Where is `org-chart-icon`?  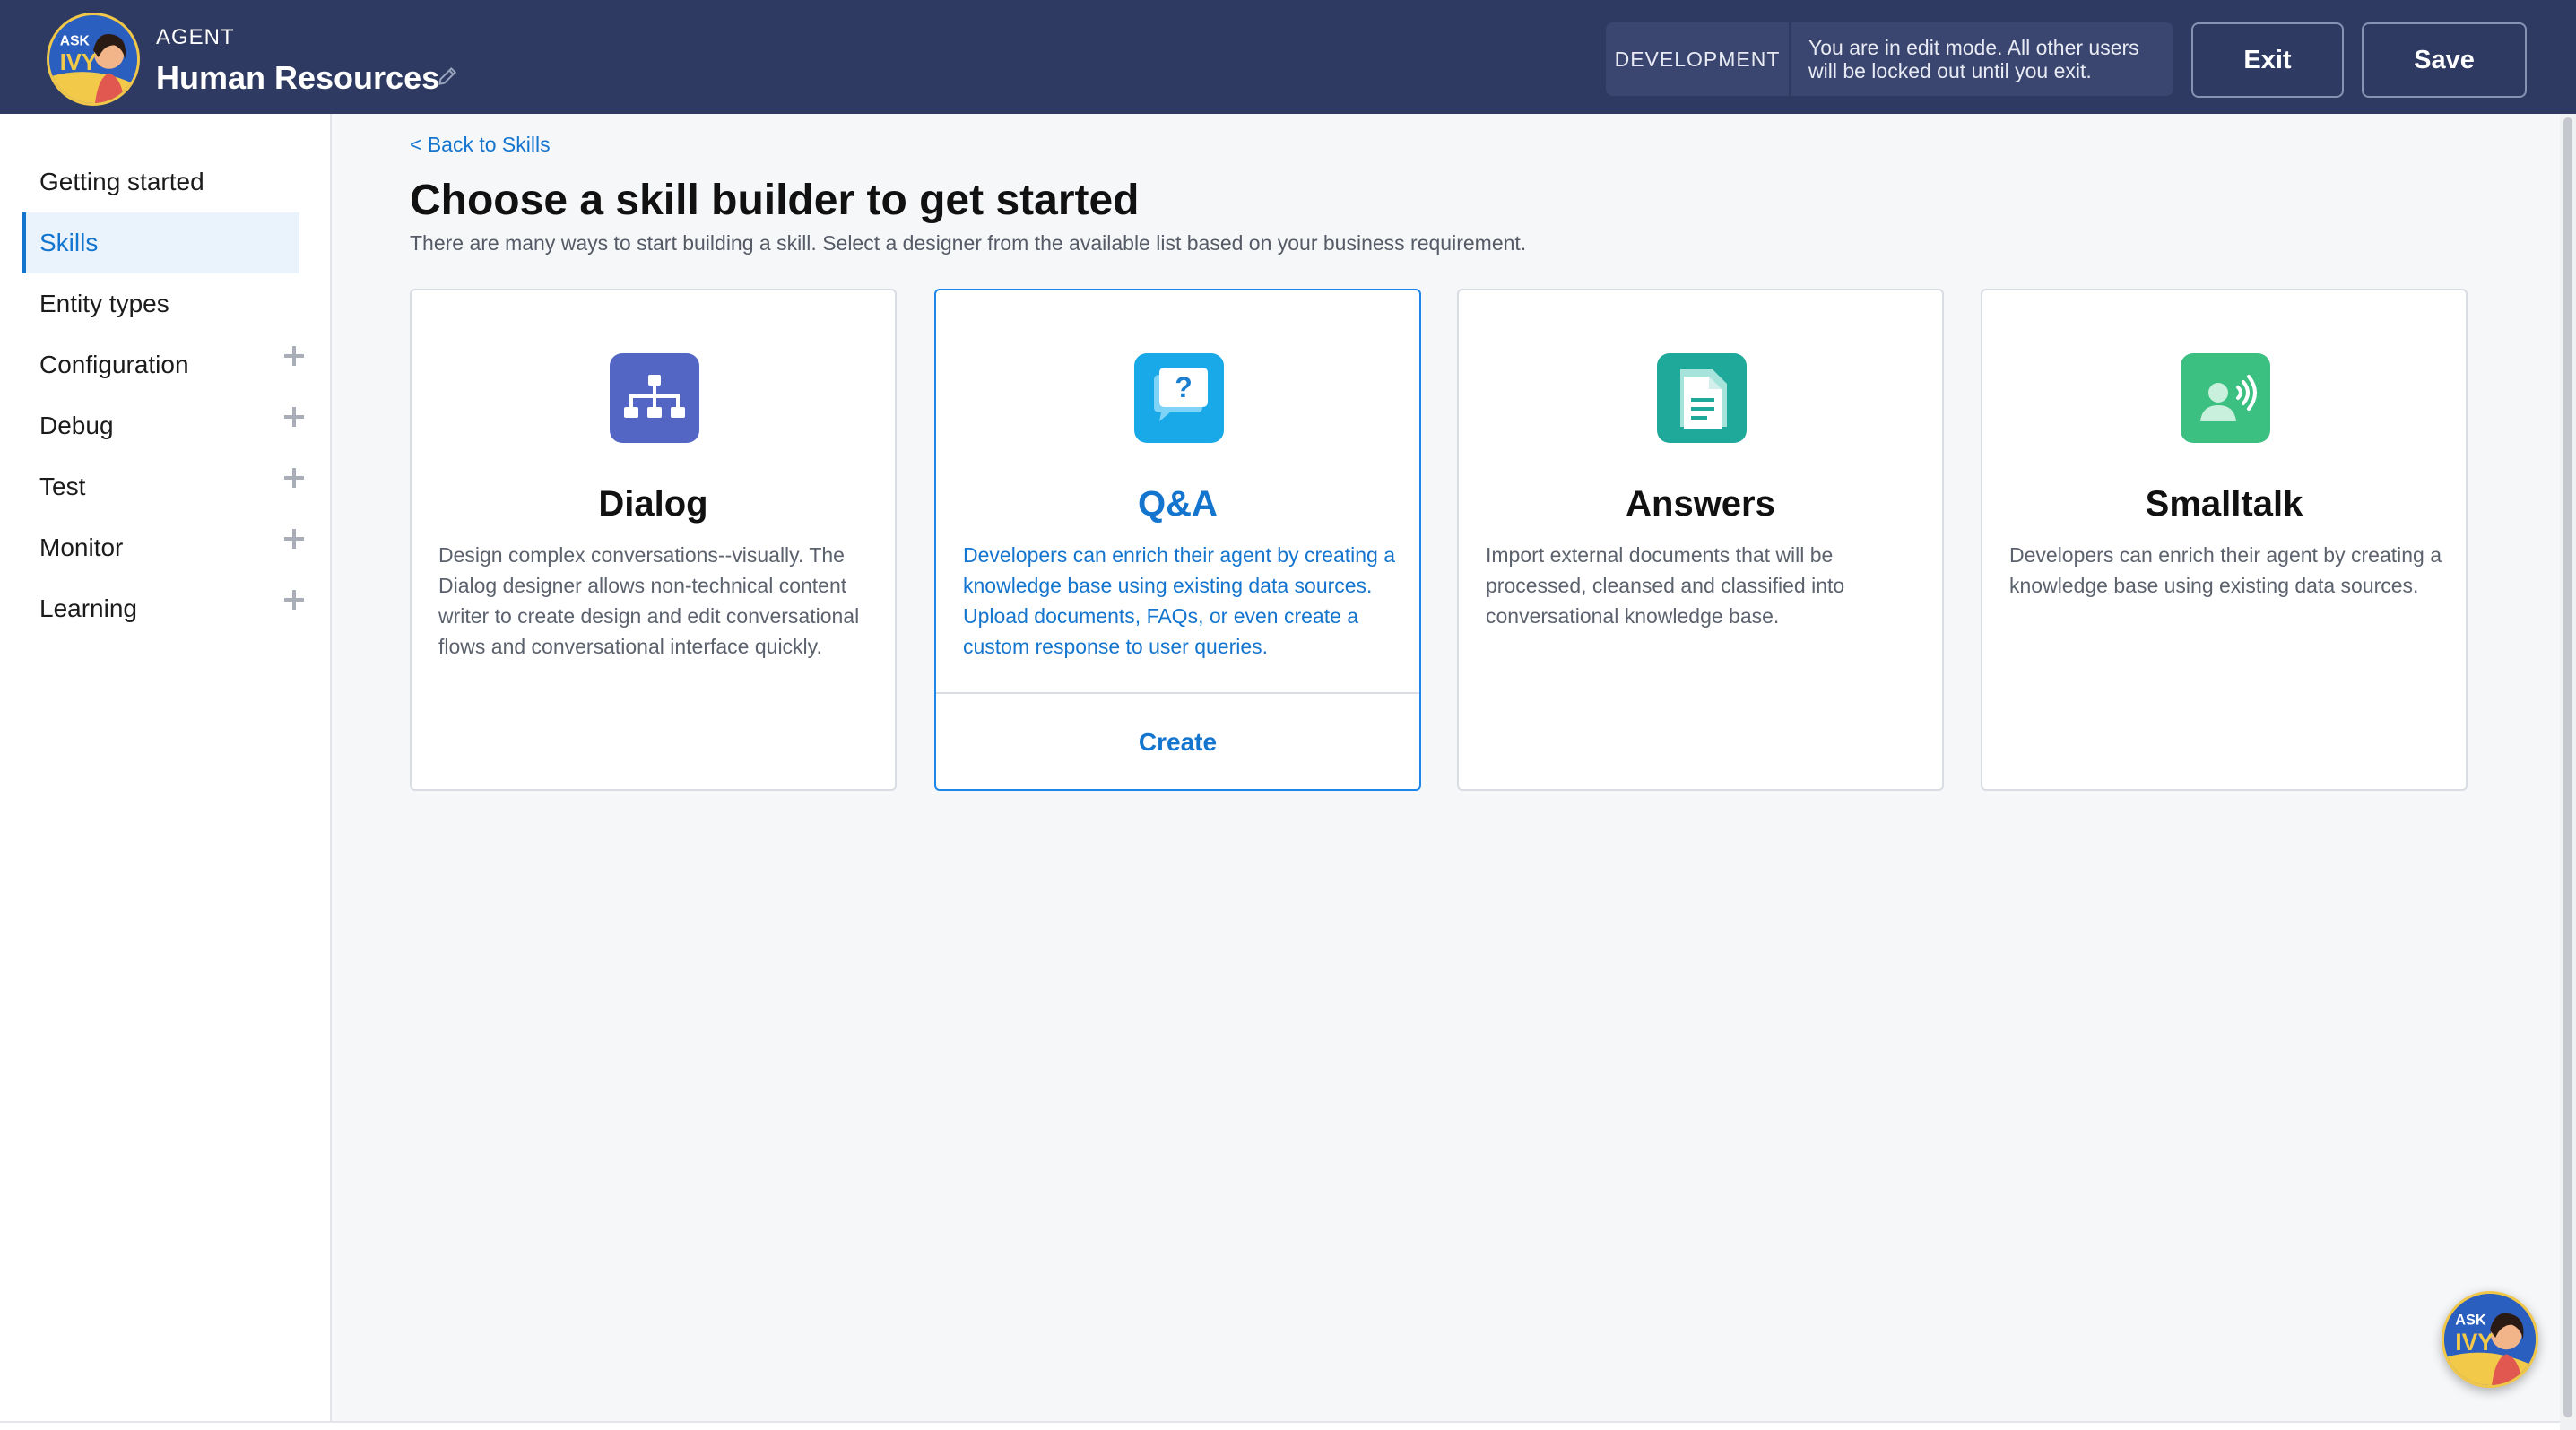 org-chart-icon is located at coordinates (654, 398).